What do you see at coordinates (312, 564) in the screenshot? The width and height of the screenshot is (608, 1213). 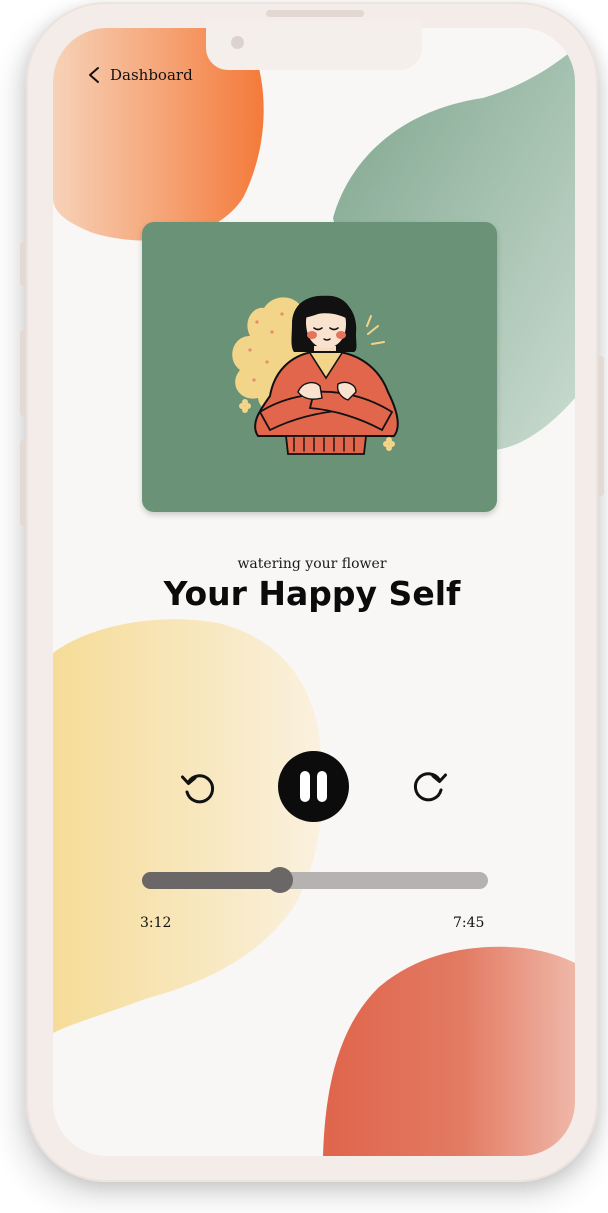 I see `track-subtitle: watering your flower` at bounding box center [312, 564].